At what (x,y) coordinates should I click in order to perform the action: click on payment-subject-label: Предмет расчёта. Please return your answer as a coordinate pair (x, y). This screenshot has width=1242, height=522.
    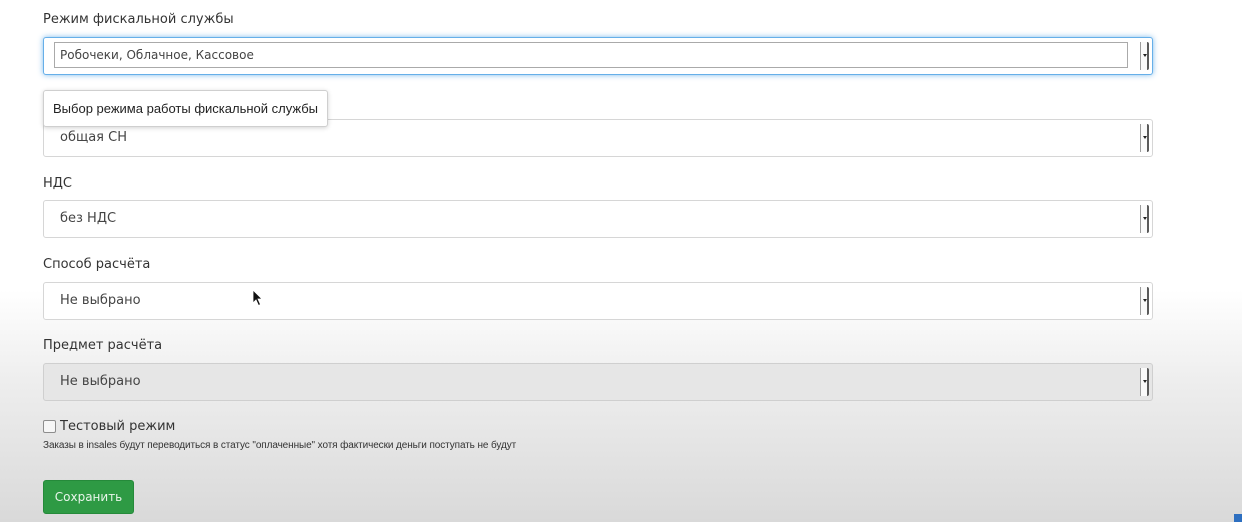
    Looking at the image, I should click on (103, 345).